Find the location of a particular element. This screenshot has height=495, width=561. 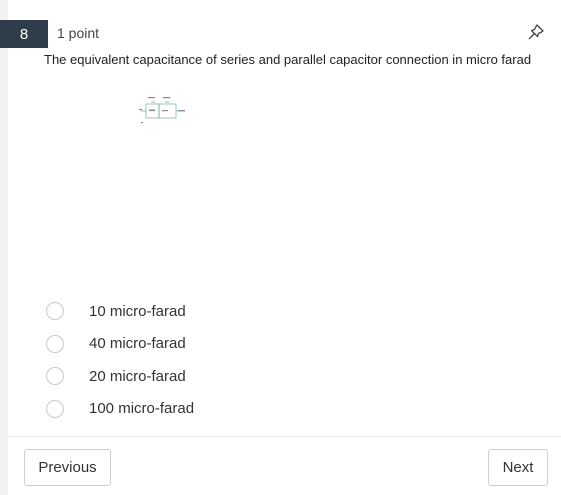

question-points: 1 point is located at coordinates (78, 33).